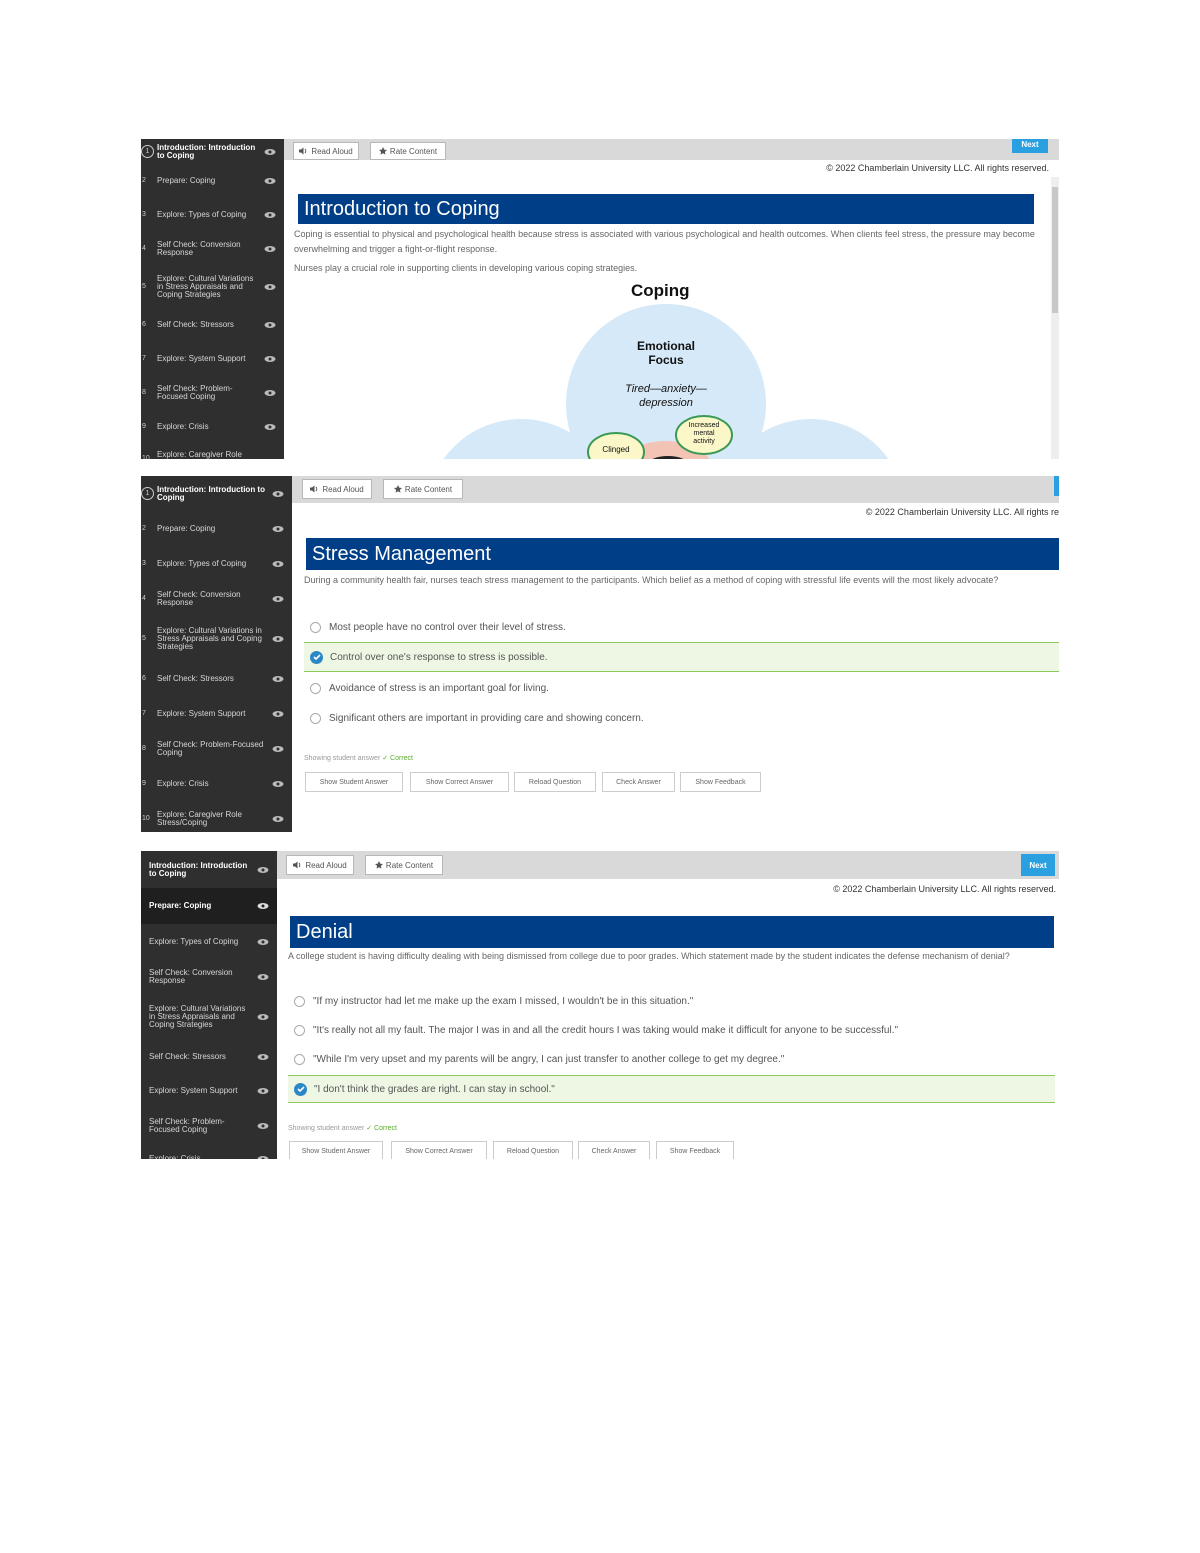 The height and width of the screenshot is (1553, 1200). What do you see at coordinates (413, 151) in the screenshot?
I see `rate-content-label: Rate Content` at bounding box center [413, 151].